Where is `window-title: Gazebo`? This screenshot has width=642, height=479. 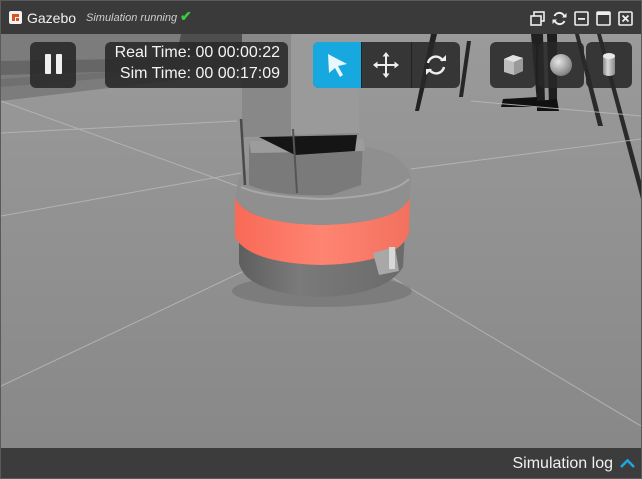 window-title: Gazebo is located at coordinates (52, 18).